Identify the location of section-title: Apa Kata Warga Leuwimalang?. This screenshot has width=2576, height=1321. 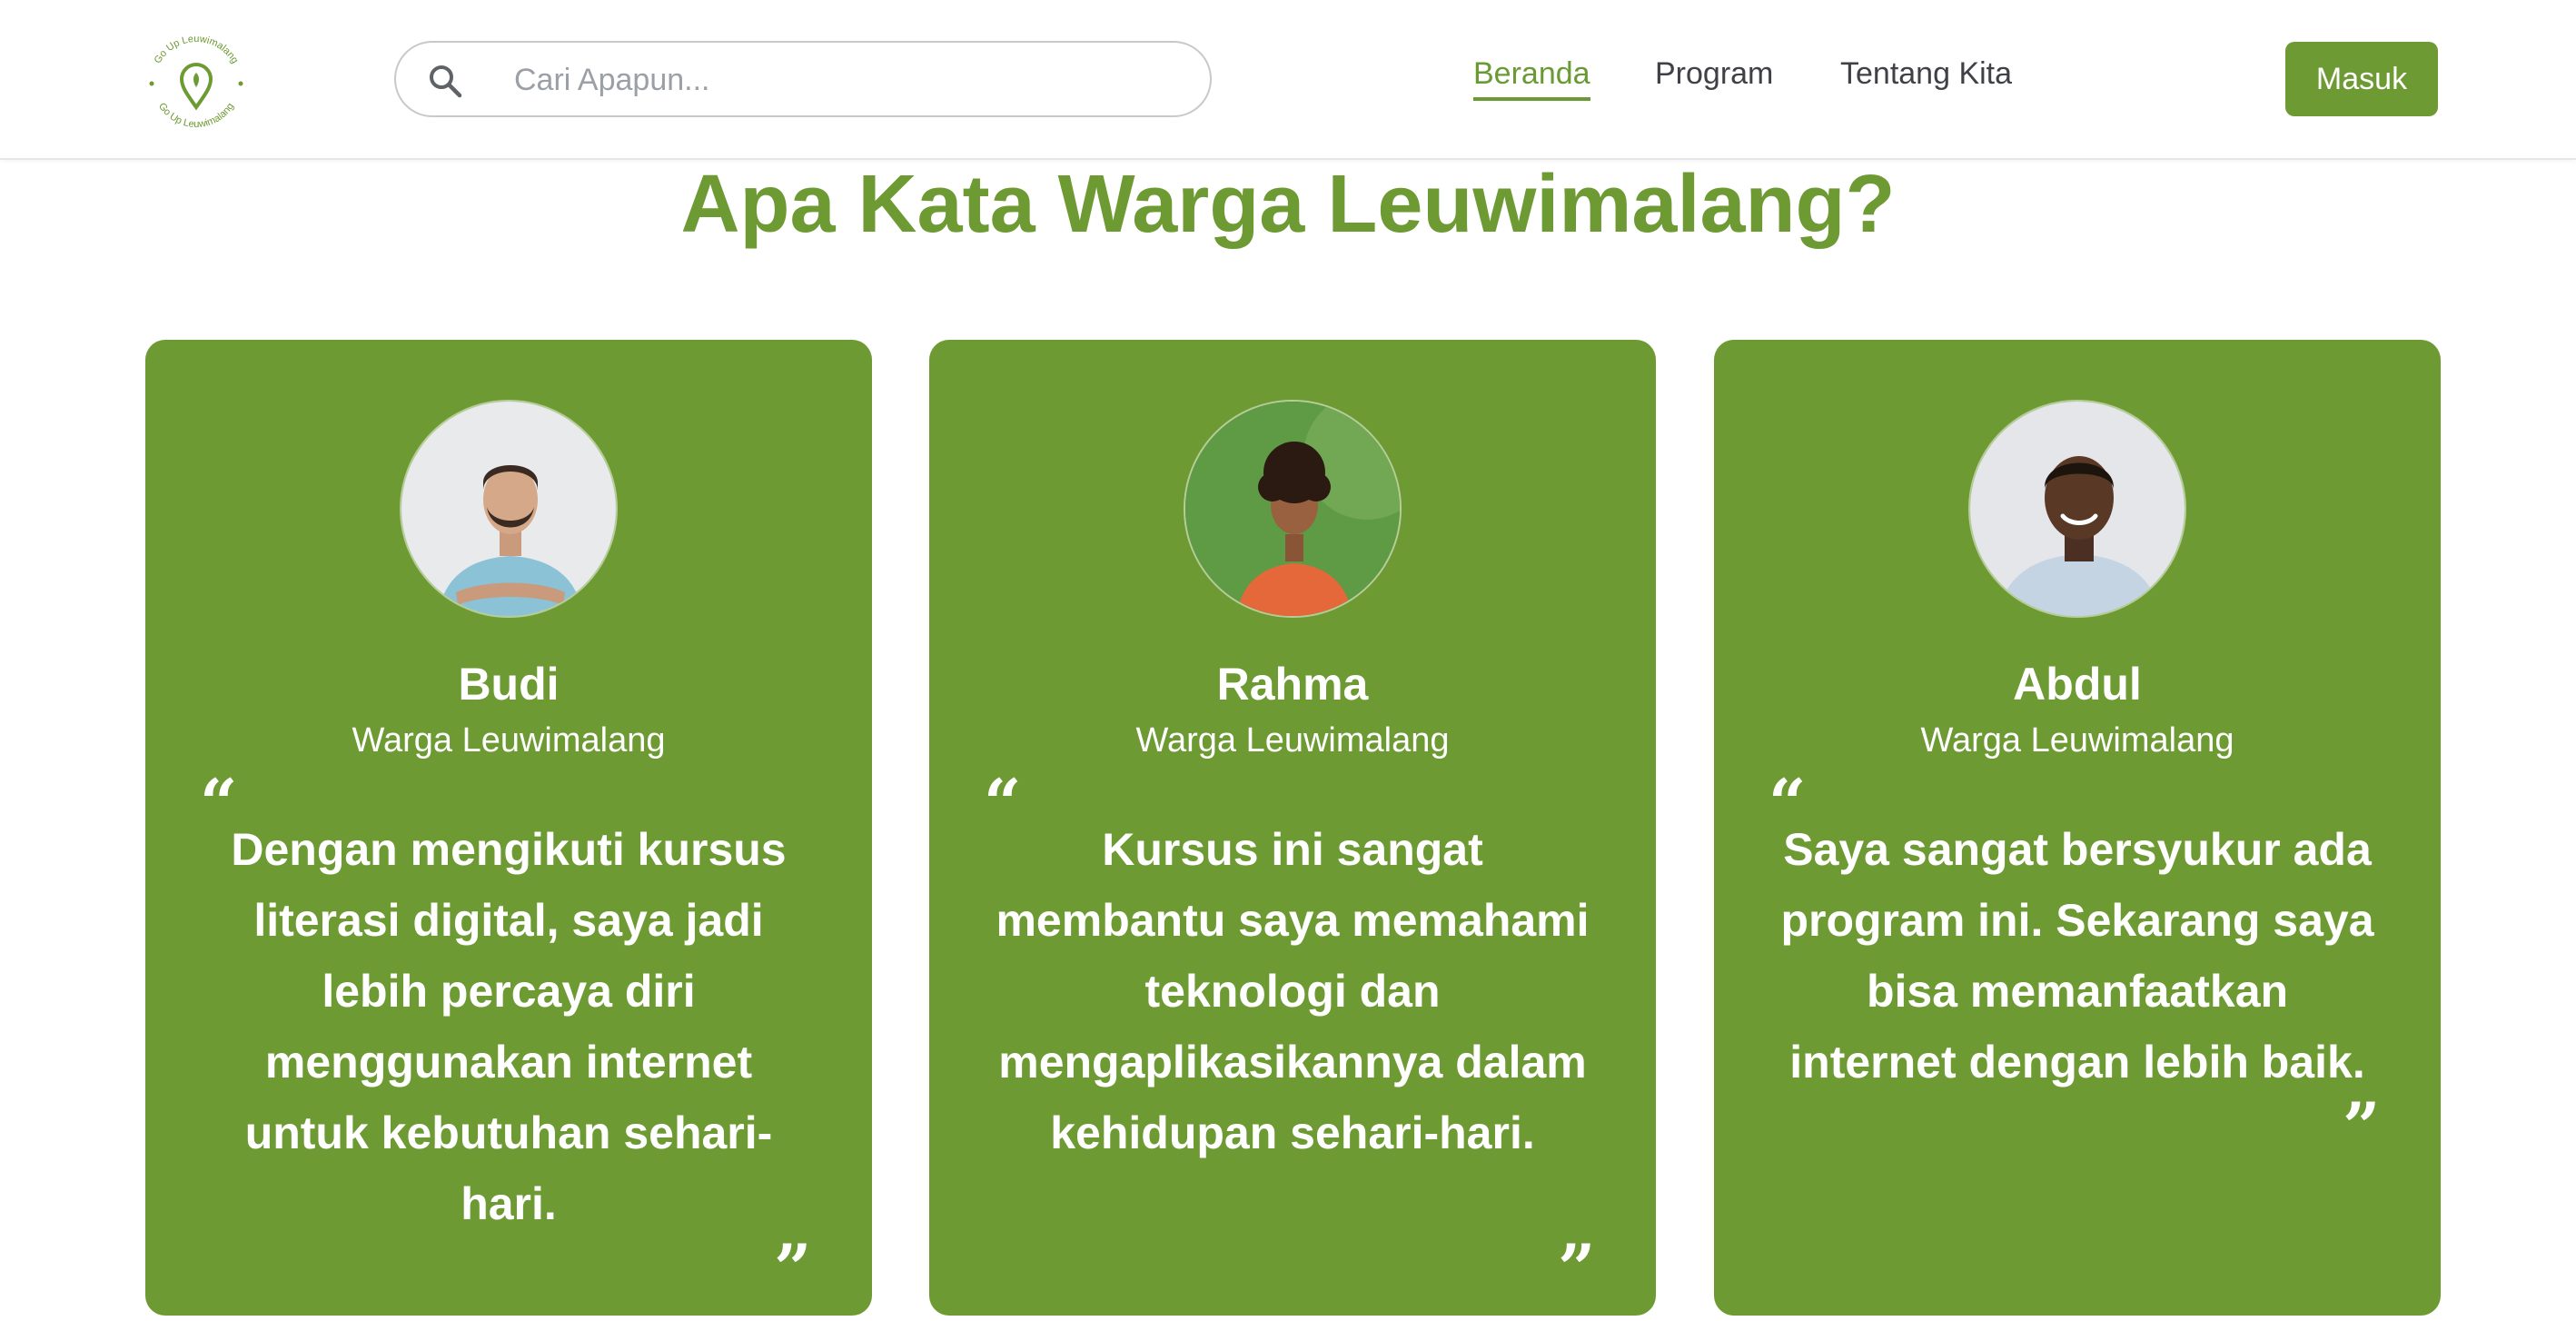
(1288, 204).